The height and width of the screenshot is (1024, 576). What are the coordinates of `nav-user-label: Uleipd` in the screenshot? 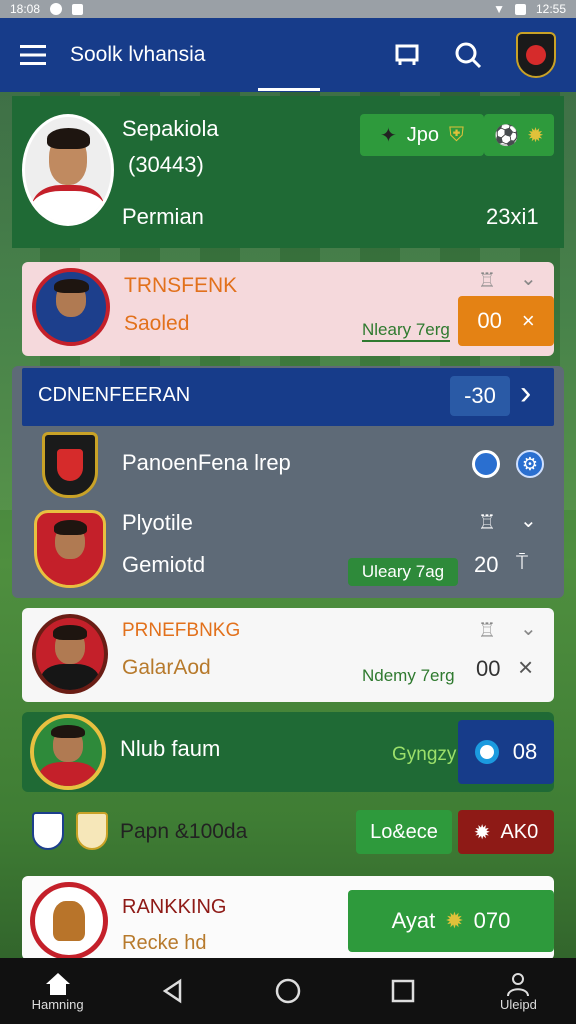 It's located at (518, 1004).